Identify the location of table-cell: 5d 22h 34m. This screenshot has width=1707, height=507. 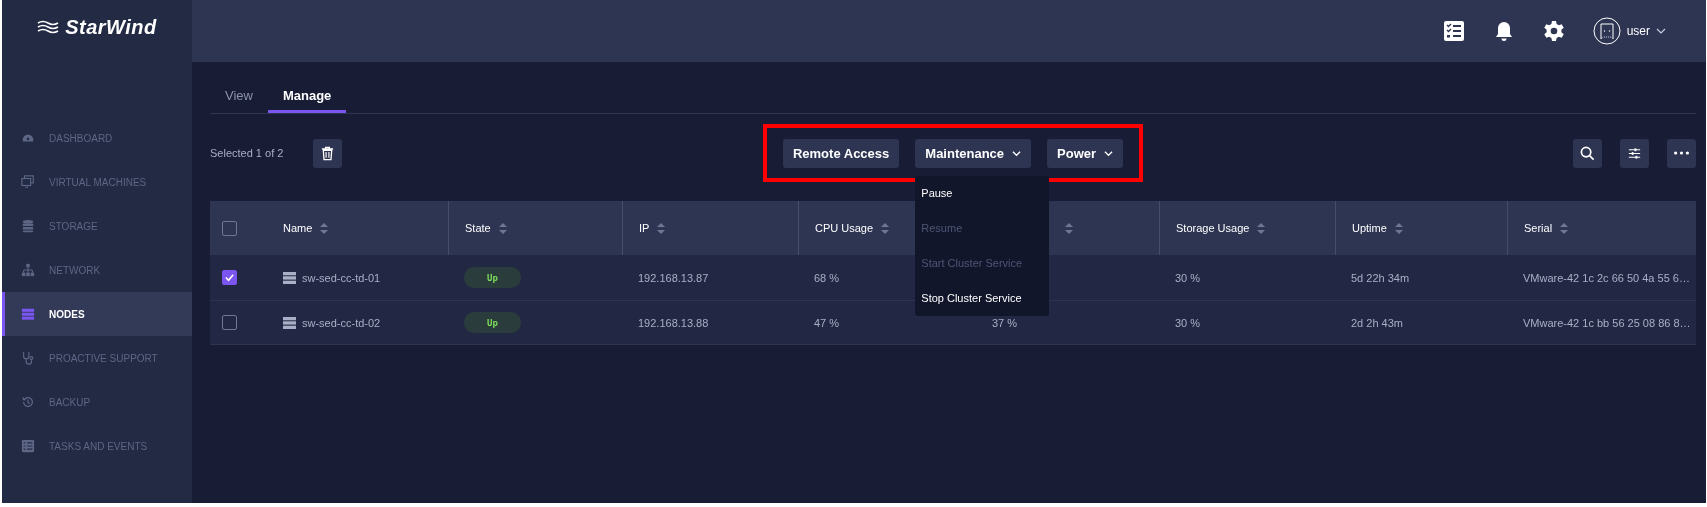
(1380, 277).